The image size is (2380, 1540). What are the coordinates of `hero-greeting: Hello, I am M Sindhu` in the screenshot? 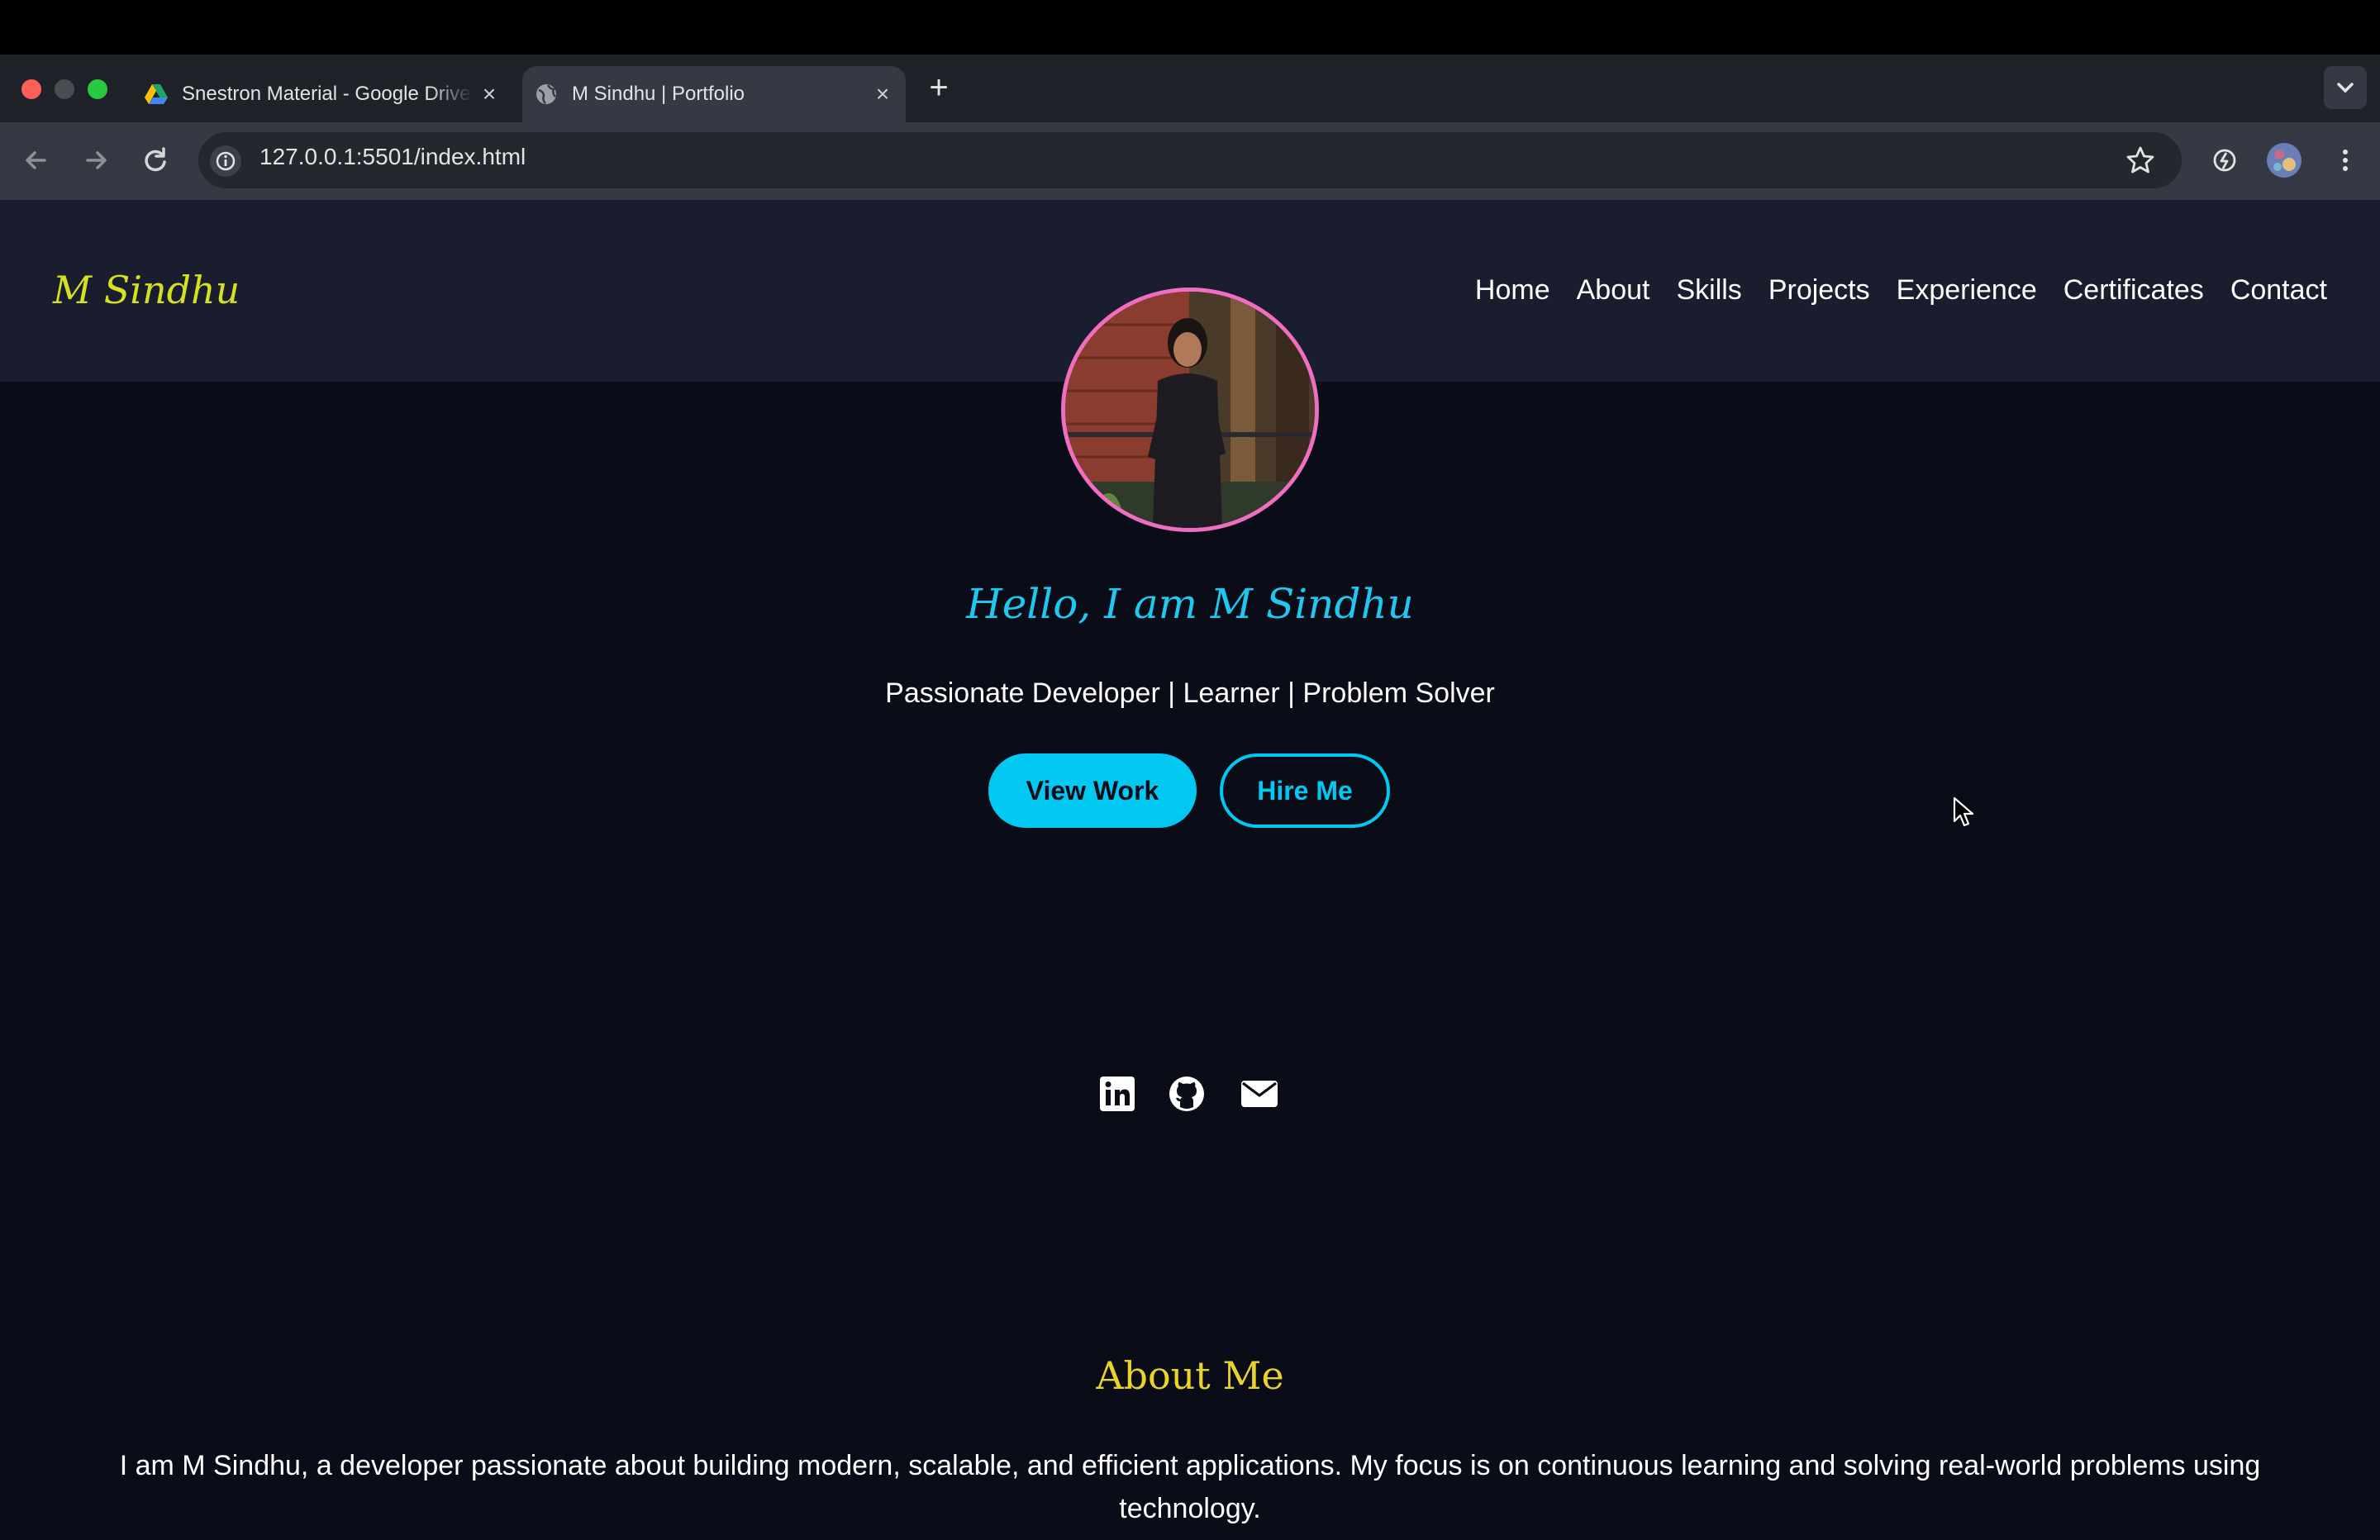 It's located at (1190, 604).